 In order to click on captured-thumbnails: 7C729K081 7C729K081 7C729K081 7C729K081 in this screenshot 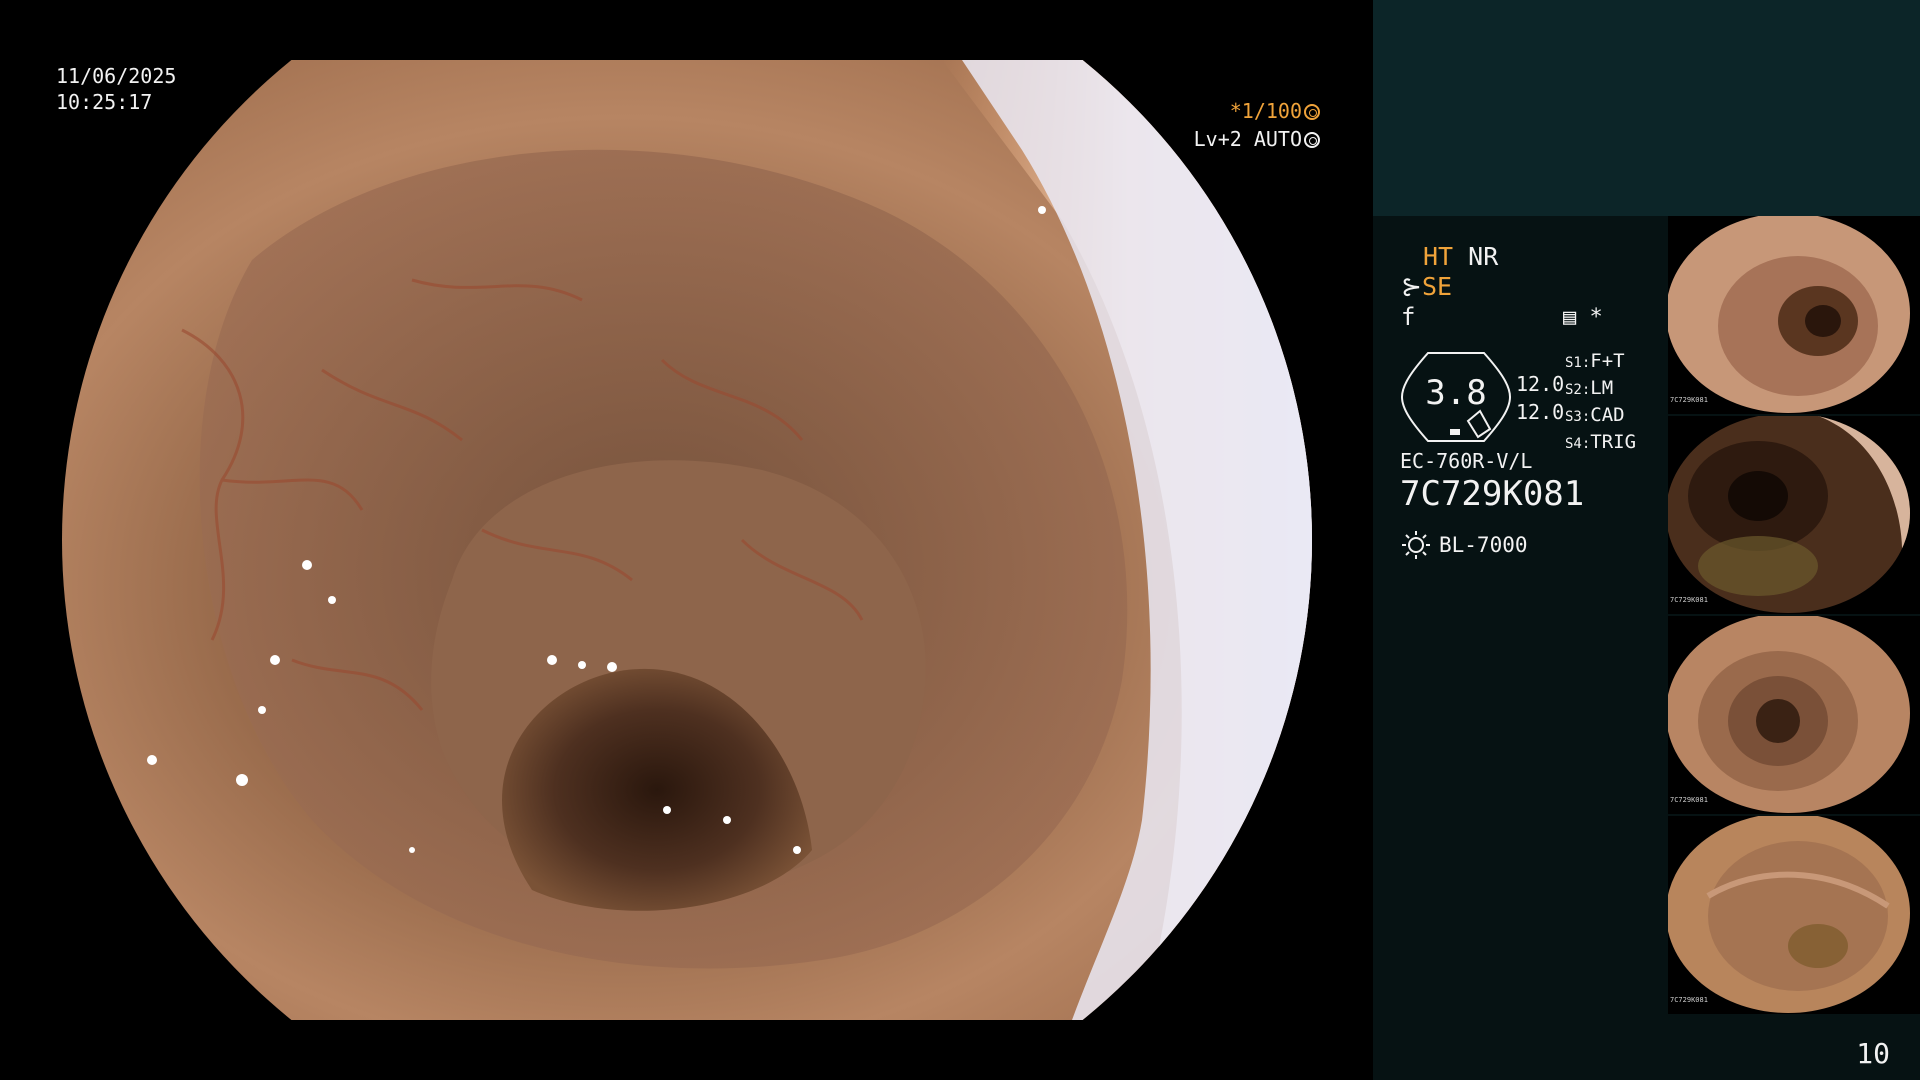, I will do `click(1794, 616)`.